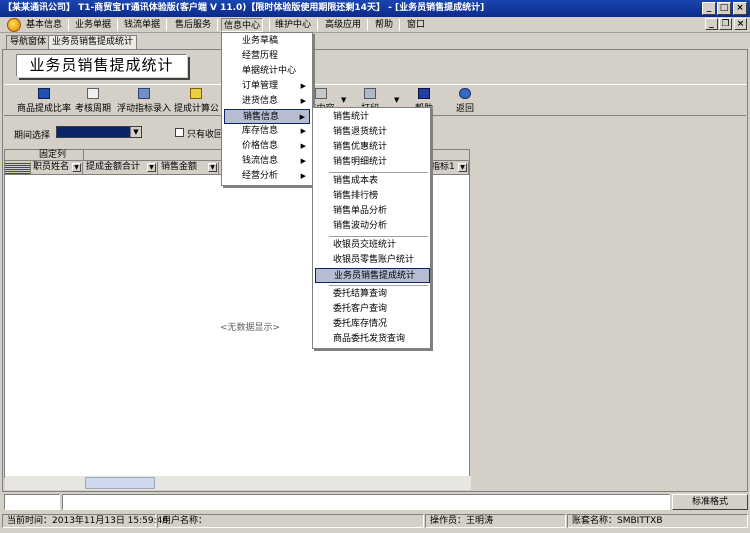 Image resolution: width=750 pixels, height=533 pixels. I want to click on mdi-restore-button: ❐, so click(725, 24).